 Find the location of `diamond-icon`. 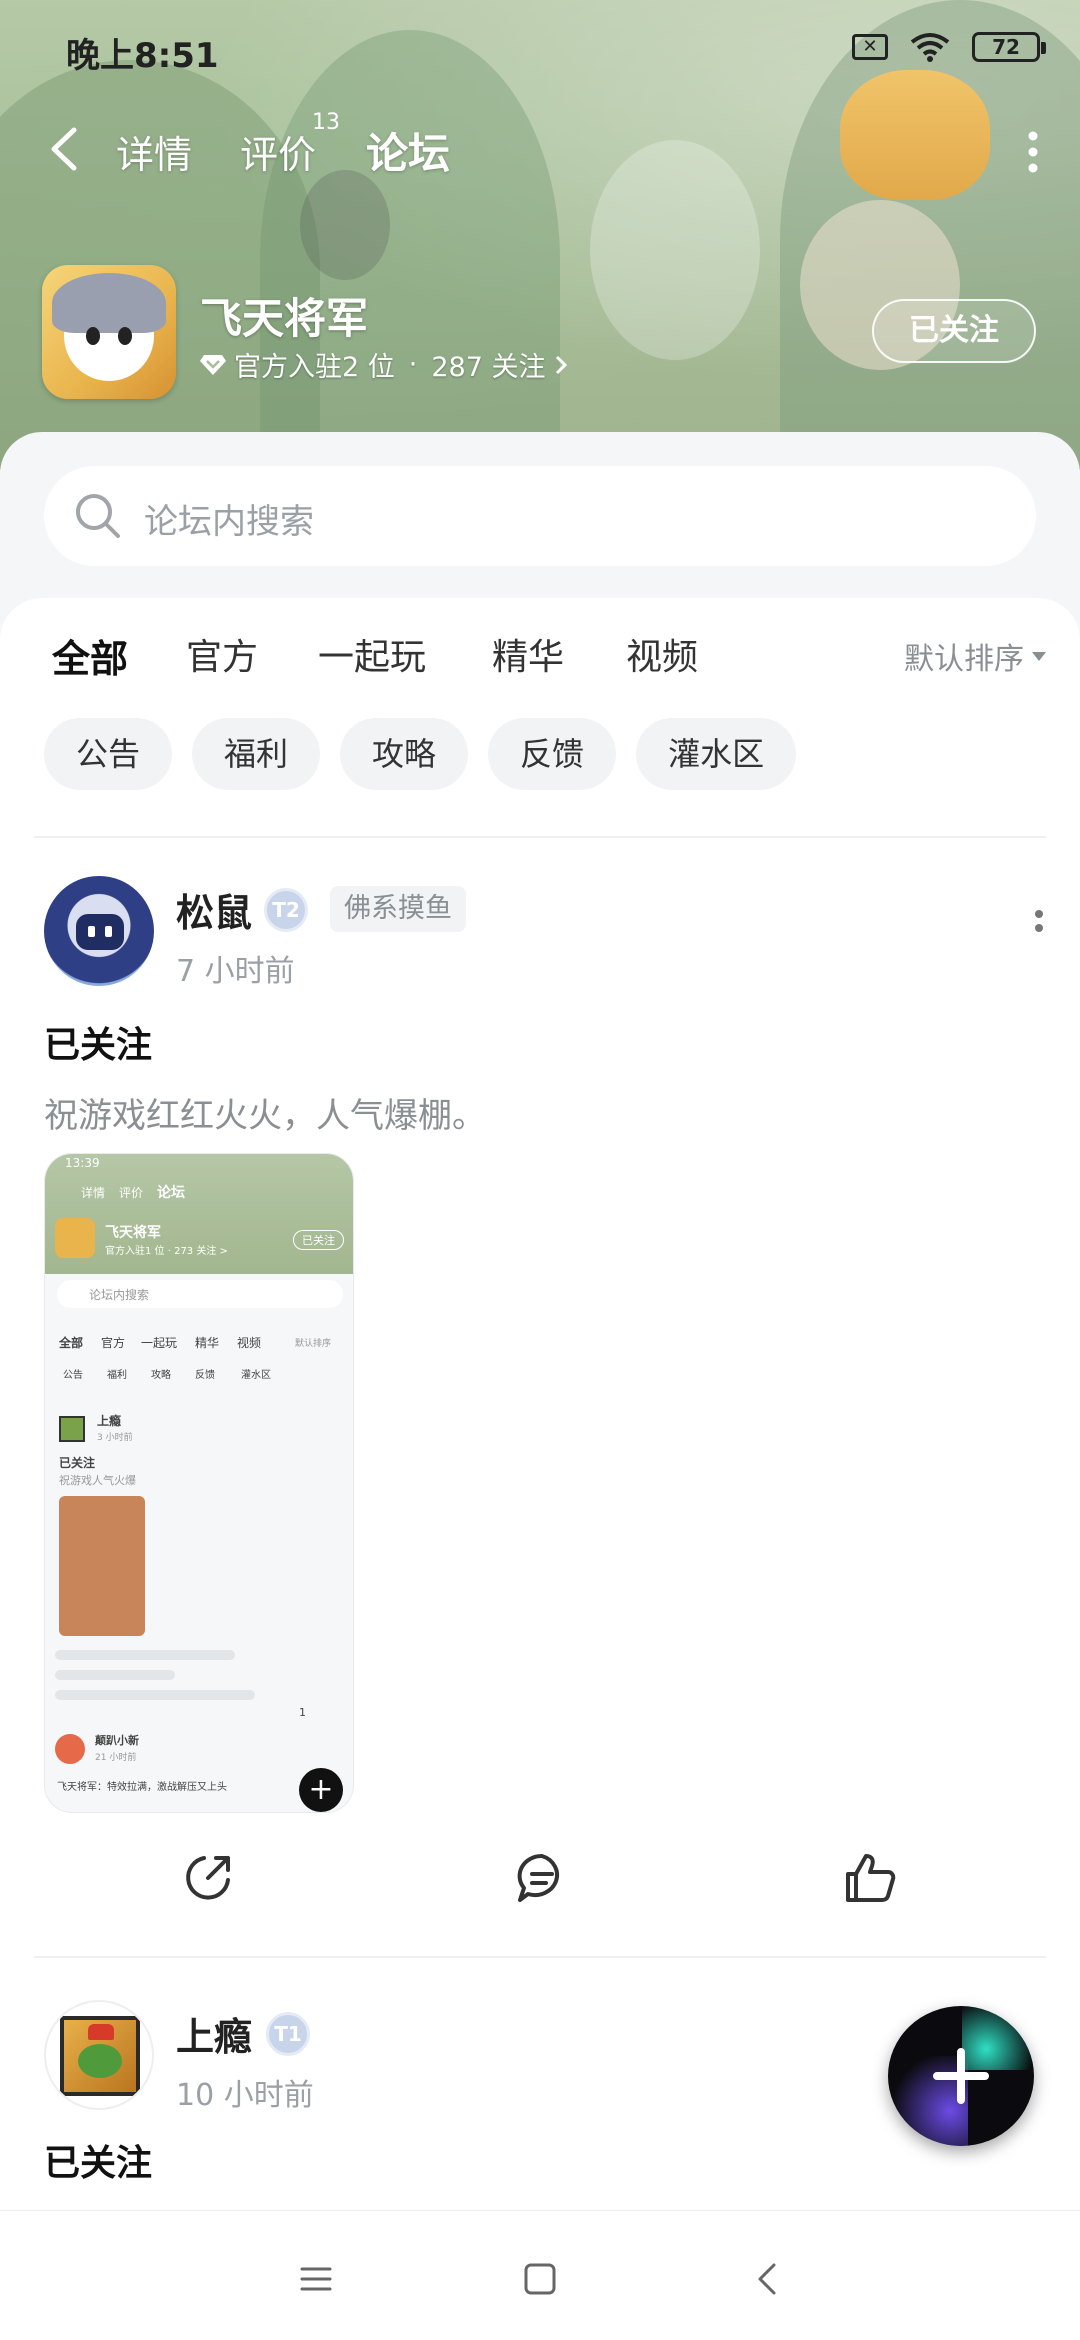

diamond-icon is located at coordinates (213, 364).